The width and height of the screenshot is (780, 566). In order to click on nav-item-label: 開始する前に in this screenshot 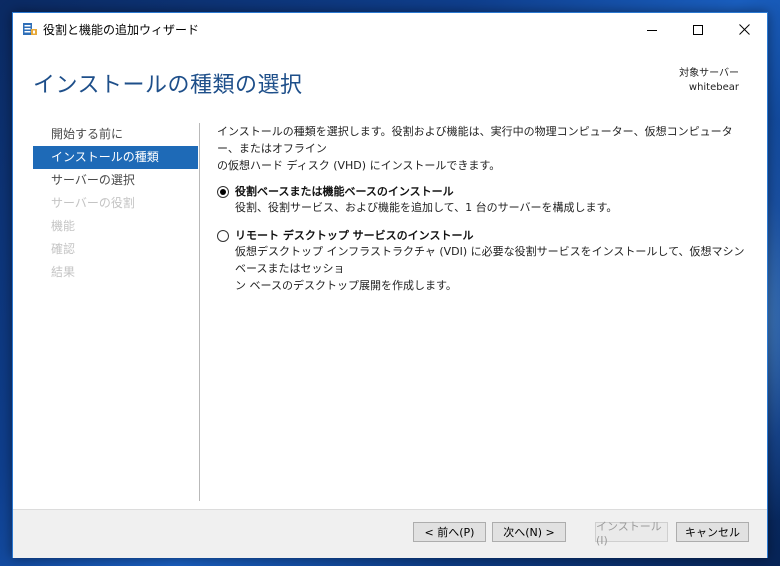, I will do `click(87, 134)`.